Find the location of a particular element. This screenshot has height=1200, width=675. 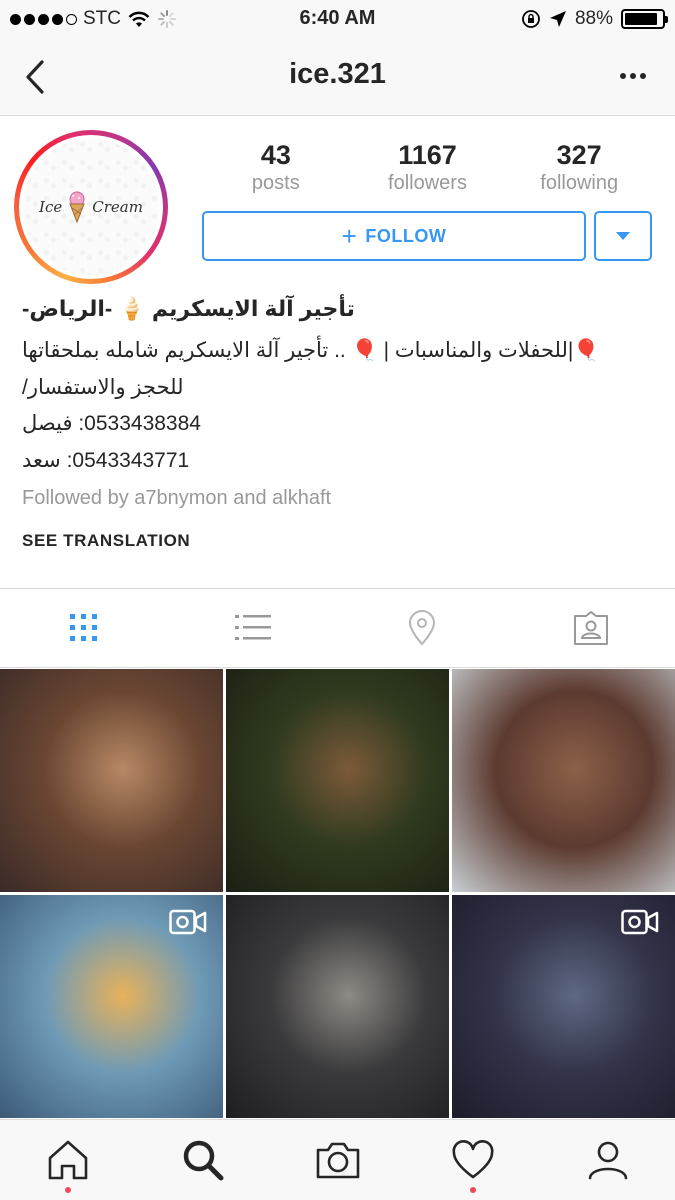

tab-location is located at coordinates (422, 628).